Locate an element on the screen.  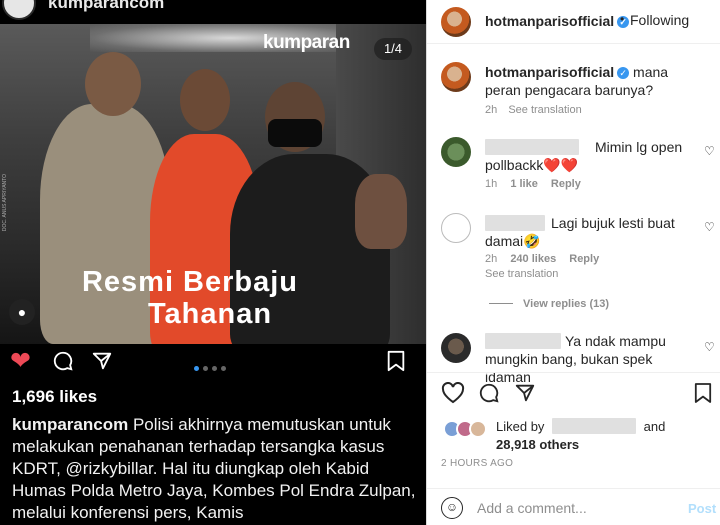
blurred-liker is located at coordinates (594, 426).